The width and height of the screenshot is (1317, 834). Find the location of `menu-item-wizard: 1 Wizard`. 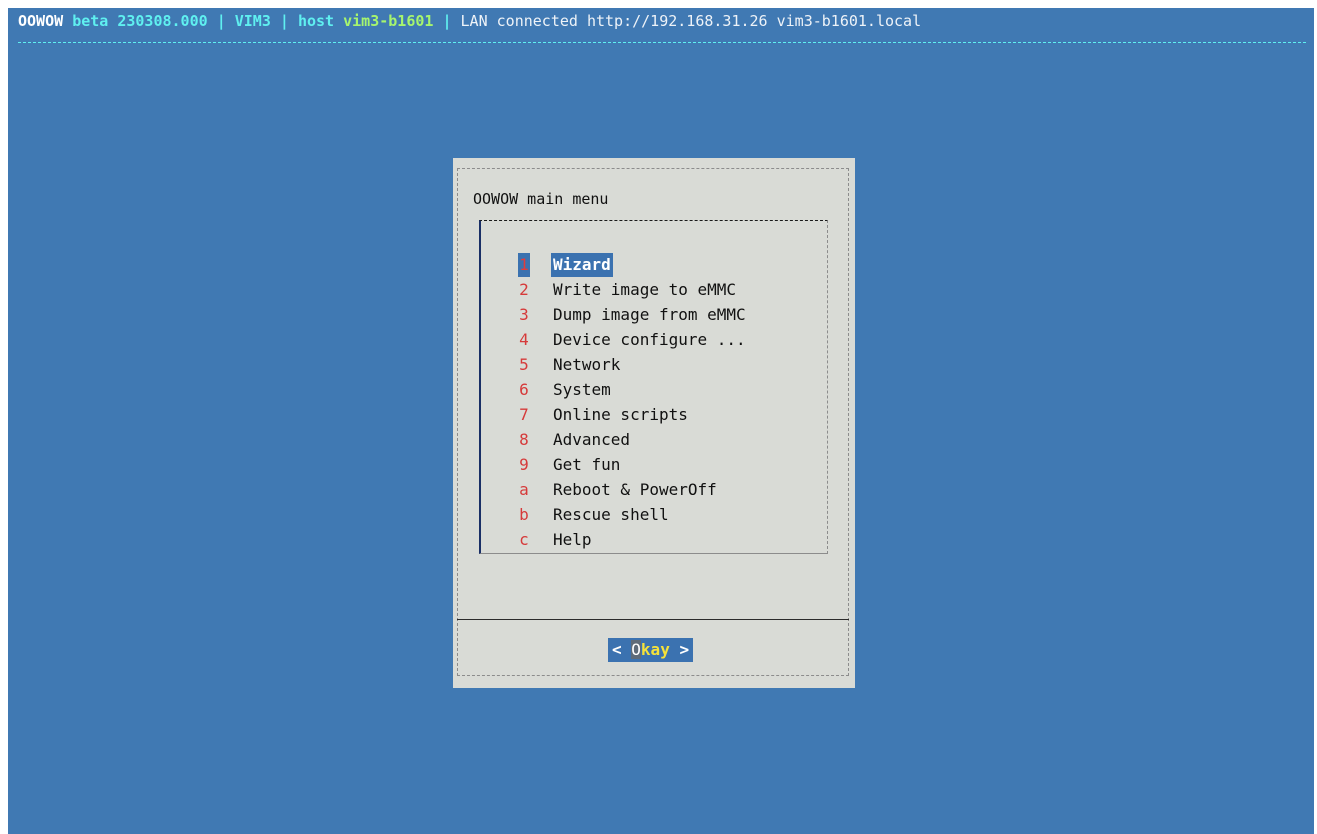

menu-item-wizard: 1 Wizard is located at coordinates (651, 253).